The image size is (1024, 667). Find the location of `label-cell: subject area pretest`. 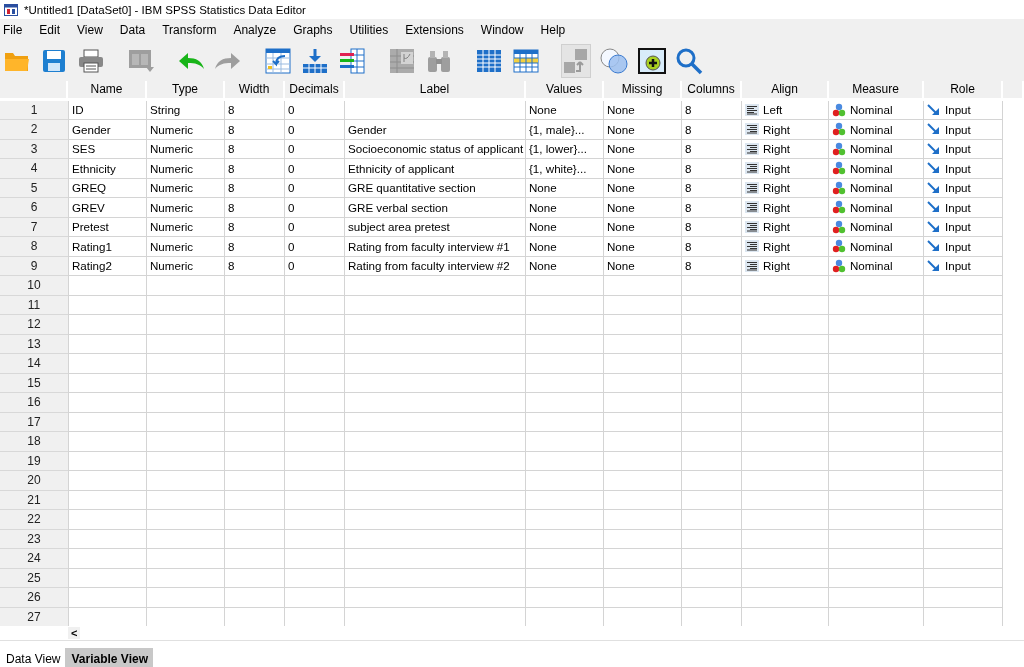

label-cell: subject area pretest is located at coordinates (435, 227).